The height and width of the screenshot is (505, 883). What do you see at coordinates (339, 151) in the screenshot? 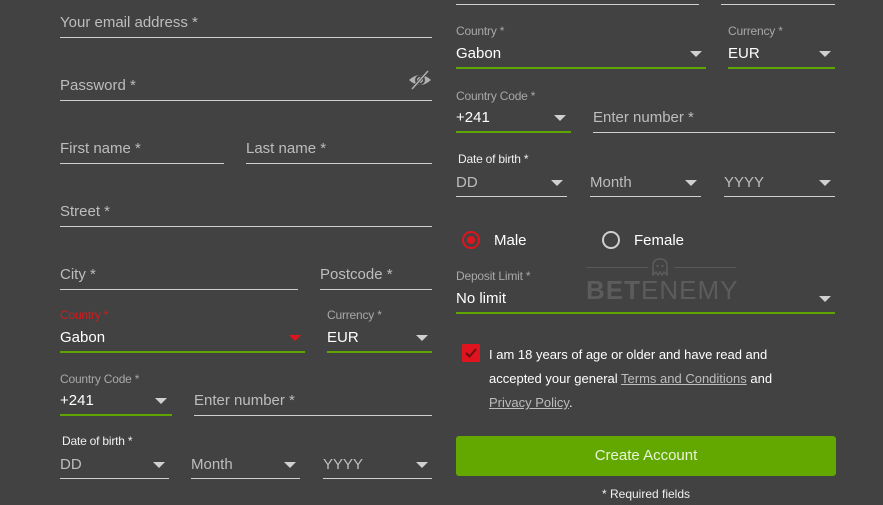
I see `last-name-field: Last name *` at bounding box center [339, 151].